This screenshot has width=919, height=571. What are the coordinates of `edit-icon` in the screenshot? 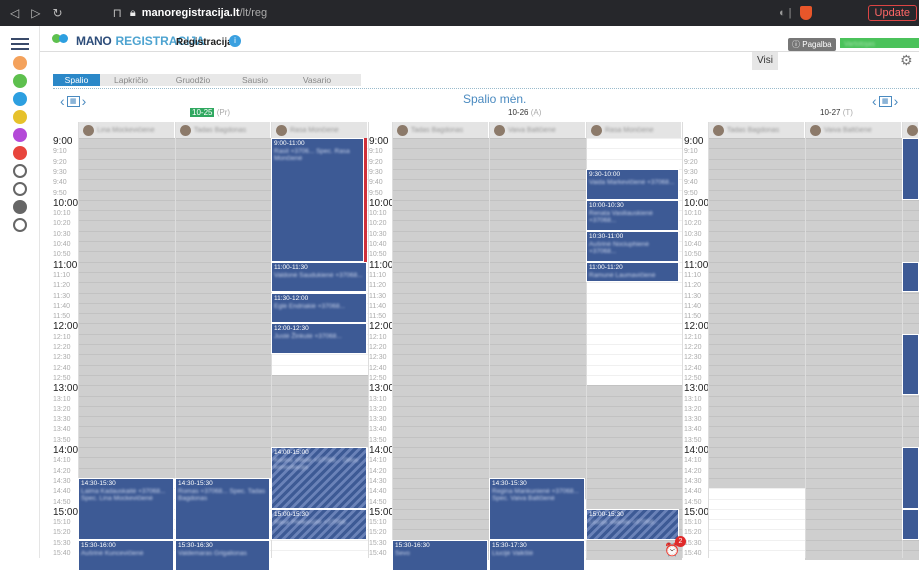 It's located at (20, 117).